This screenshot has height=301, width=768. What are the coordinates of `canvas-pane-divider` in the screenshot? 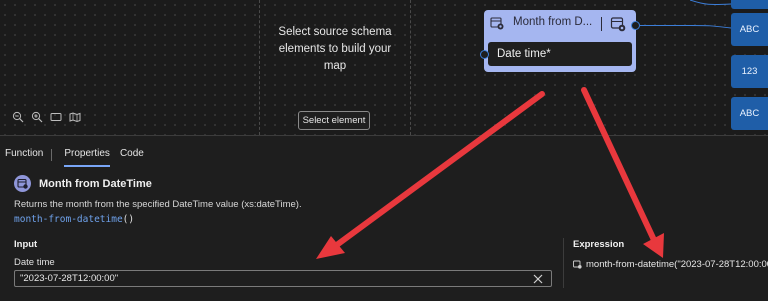 It's located at (410, 67).